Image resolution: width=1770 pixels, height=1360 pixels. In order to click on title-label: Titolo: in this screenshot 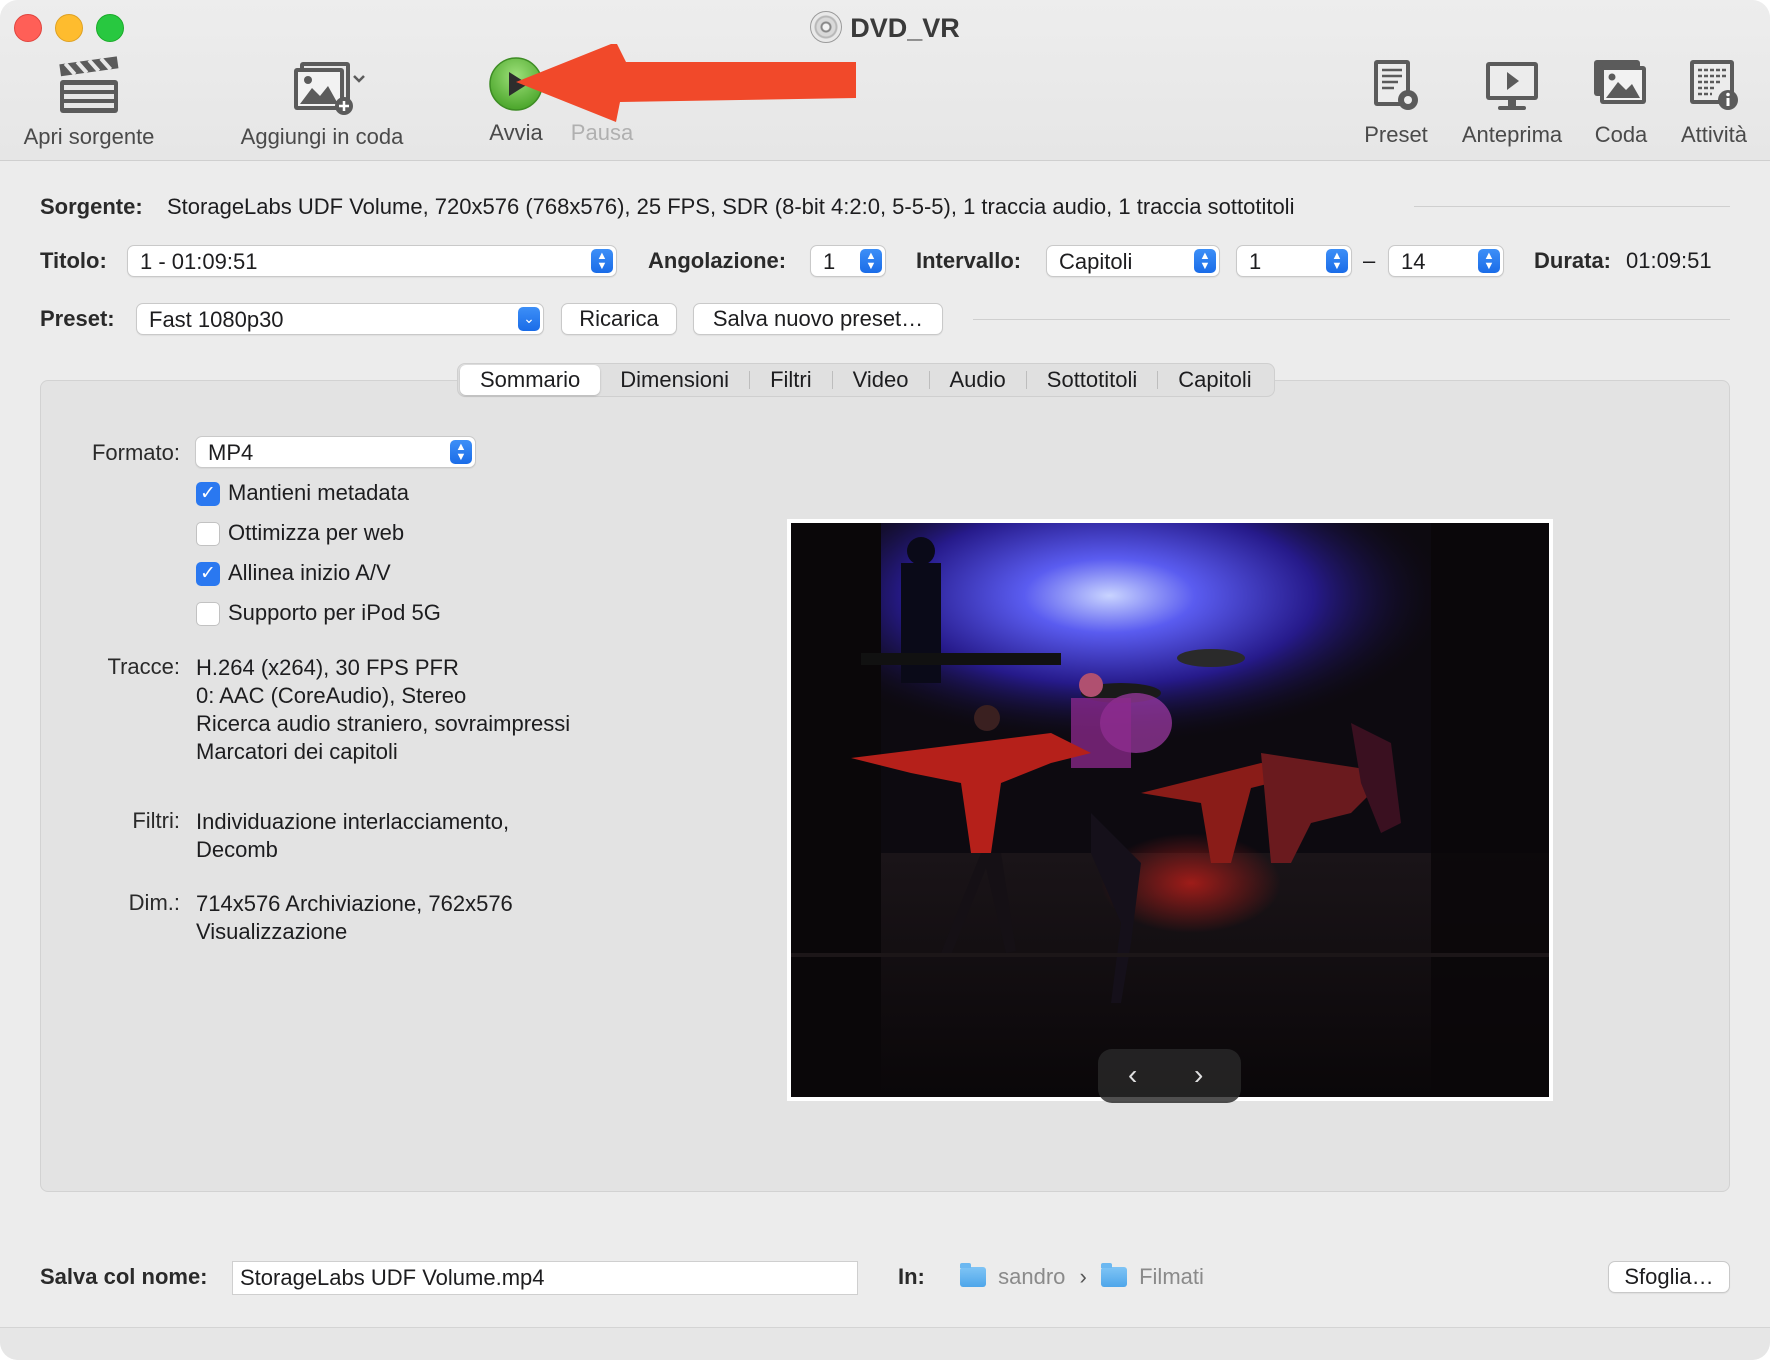, I will do `click(73, 260)`.